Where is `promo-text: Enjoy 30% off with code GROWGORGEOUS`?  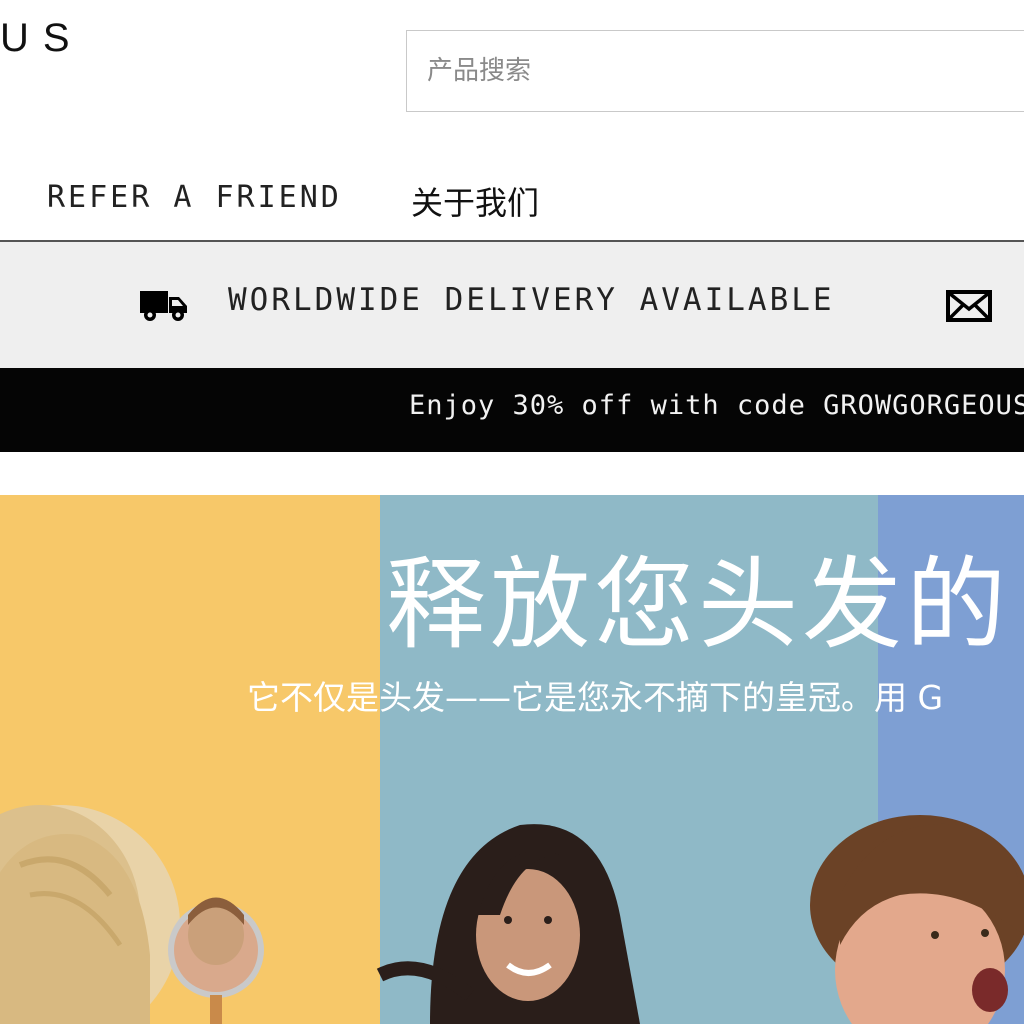 promo-text: Enjoy 30% off with code GROWGORGEOUS is located at coordinates (716, 405).